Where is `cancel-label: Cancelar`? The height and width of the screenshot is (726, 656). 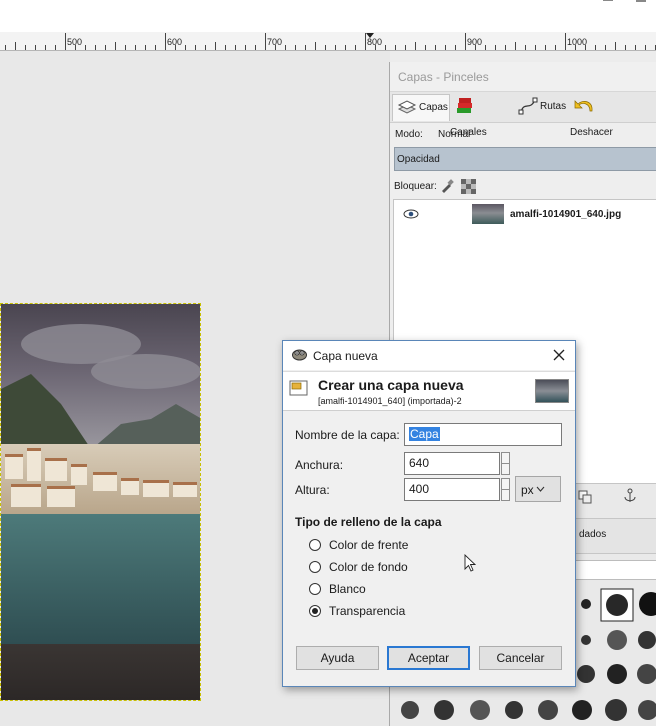 cancel-label: Cancelar is located at coordinates (520, 658).